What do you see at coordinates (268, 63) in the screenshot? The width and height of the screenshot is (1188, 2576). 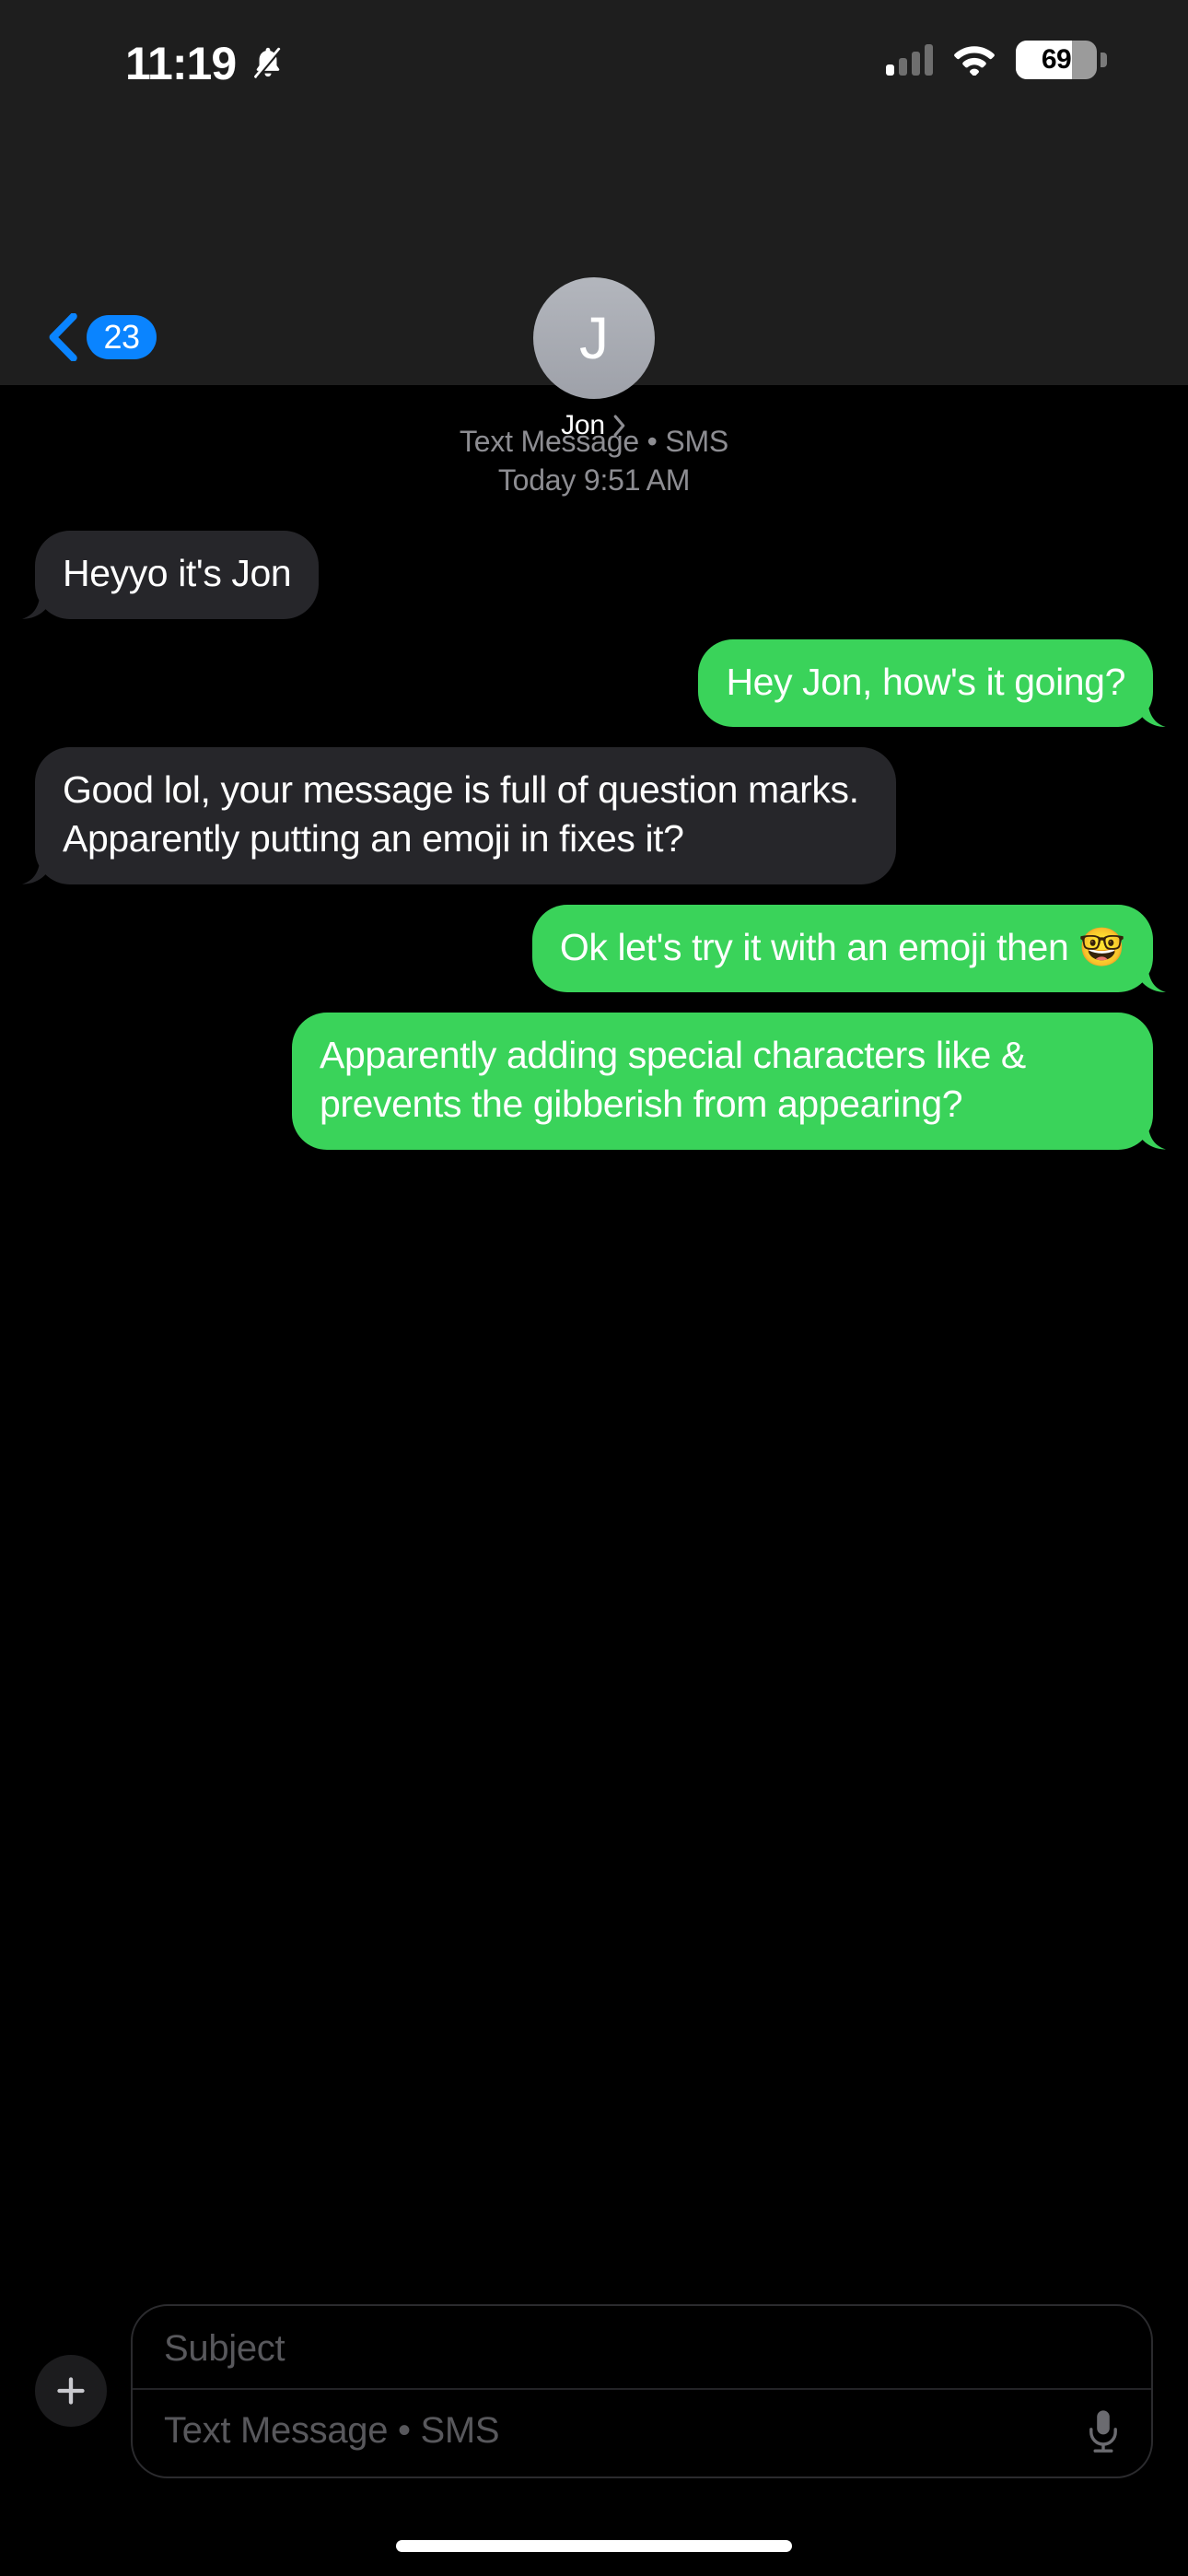 I see `bell-slash-icon` at bounding box center [268, 63].